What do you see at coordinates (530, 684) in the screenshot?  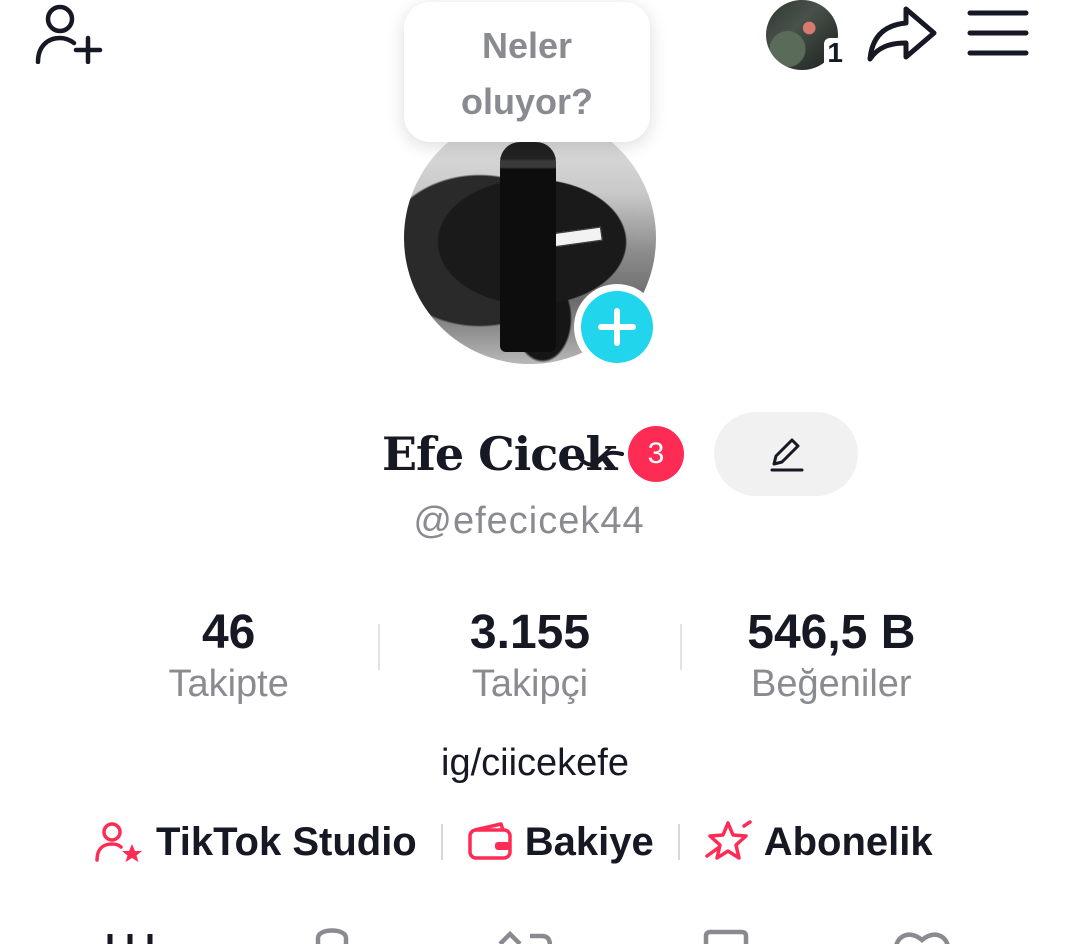 I see `stat-followers-label: Takipçi` at bounding box center [530, 684].